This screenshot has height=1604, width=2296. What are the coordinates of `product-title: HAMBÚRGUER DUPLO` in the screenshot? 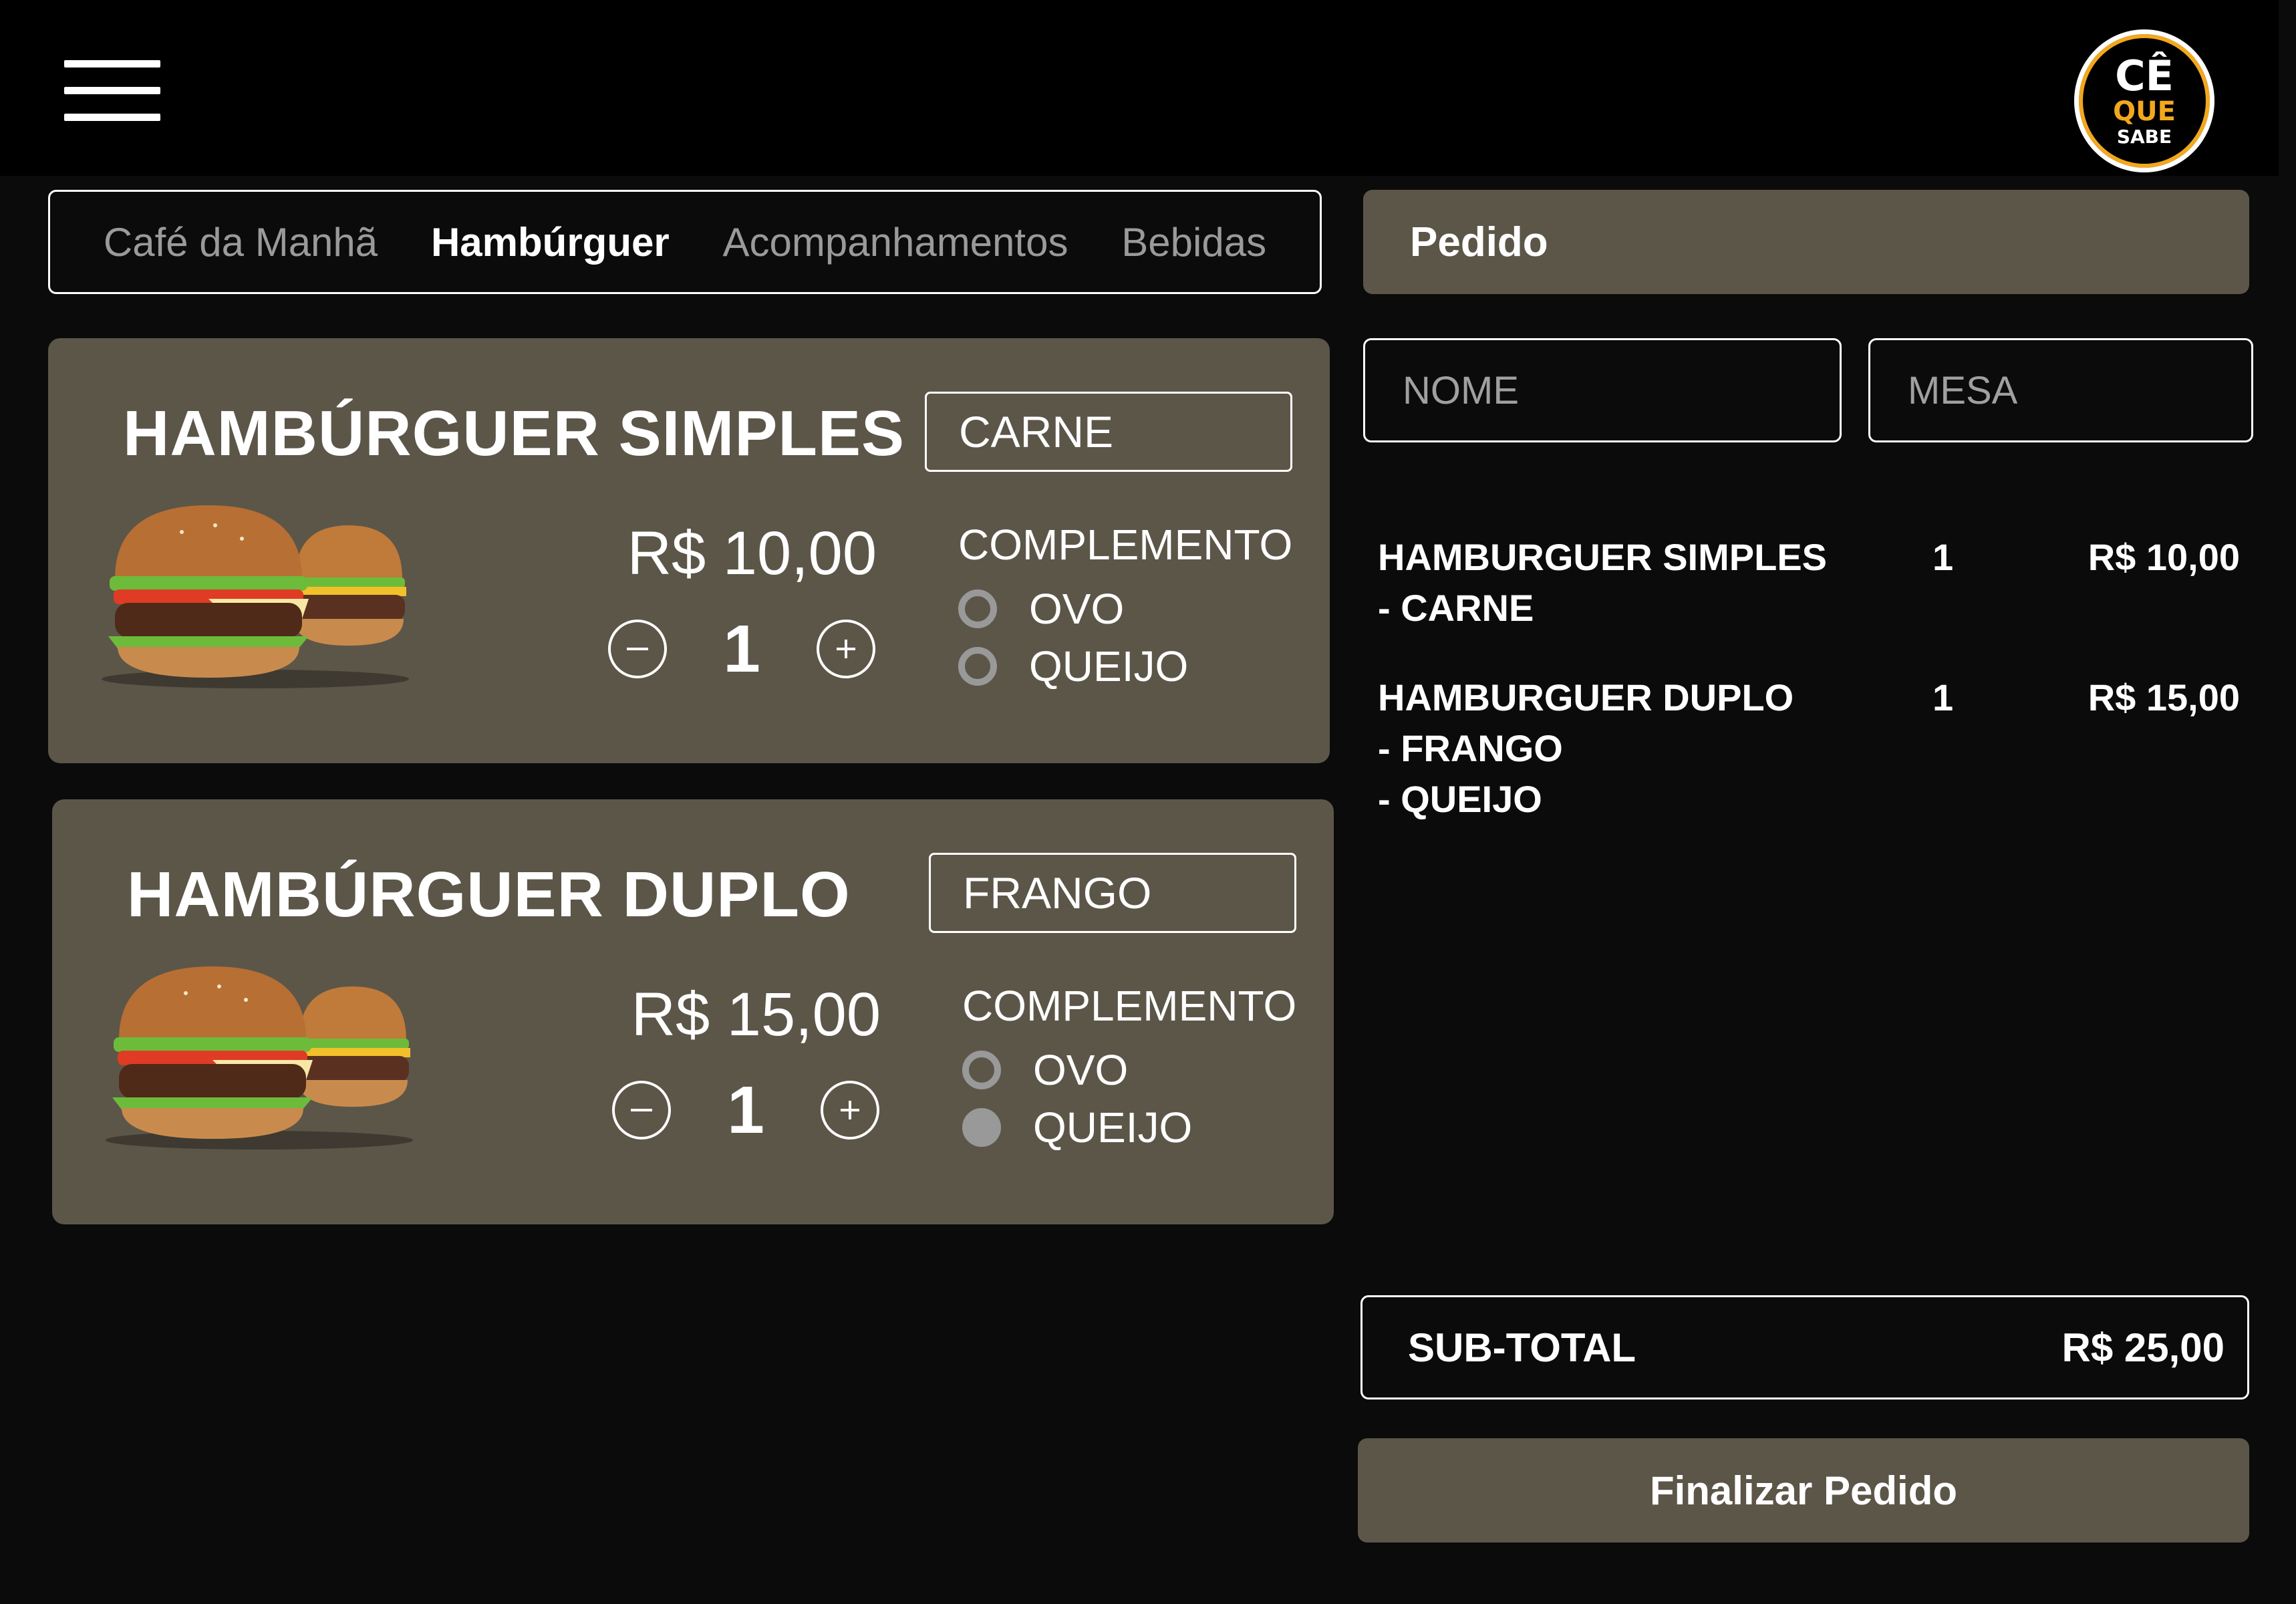 It's located at (489, 894).